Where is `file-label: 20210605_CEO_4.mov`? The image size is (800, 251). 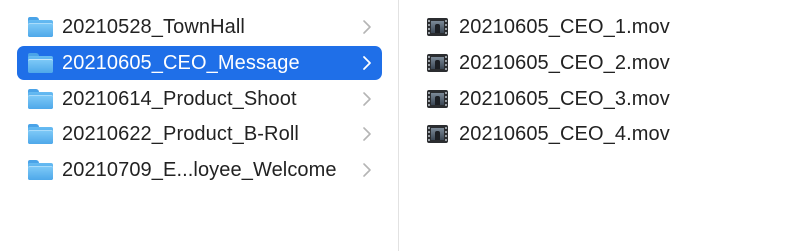
file-label: 20210605_CEO_4.mov is located at coordinates (564, 133).